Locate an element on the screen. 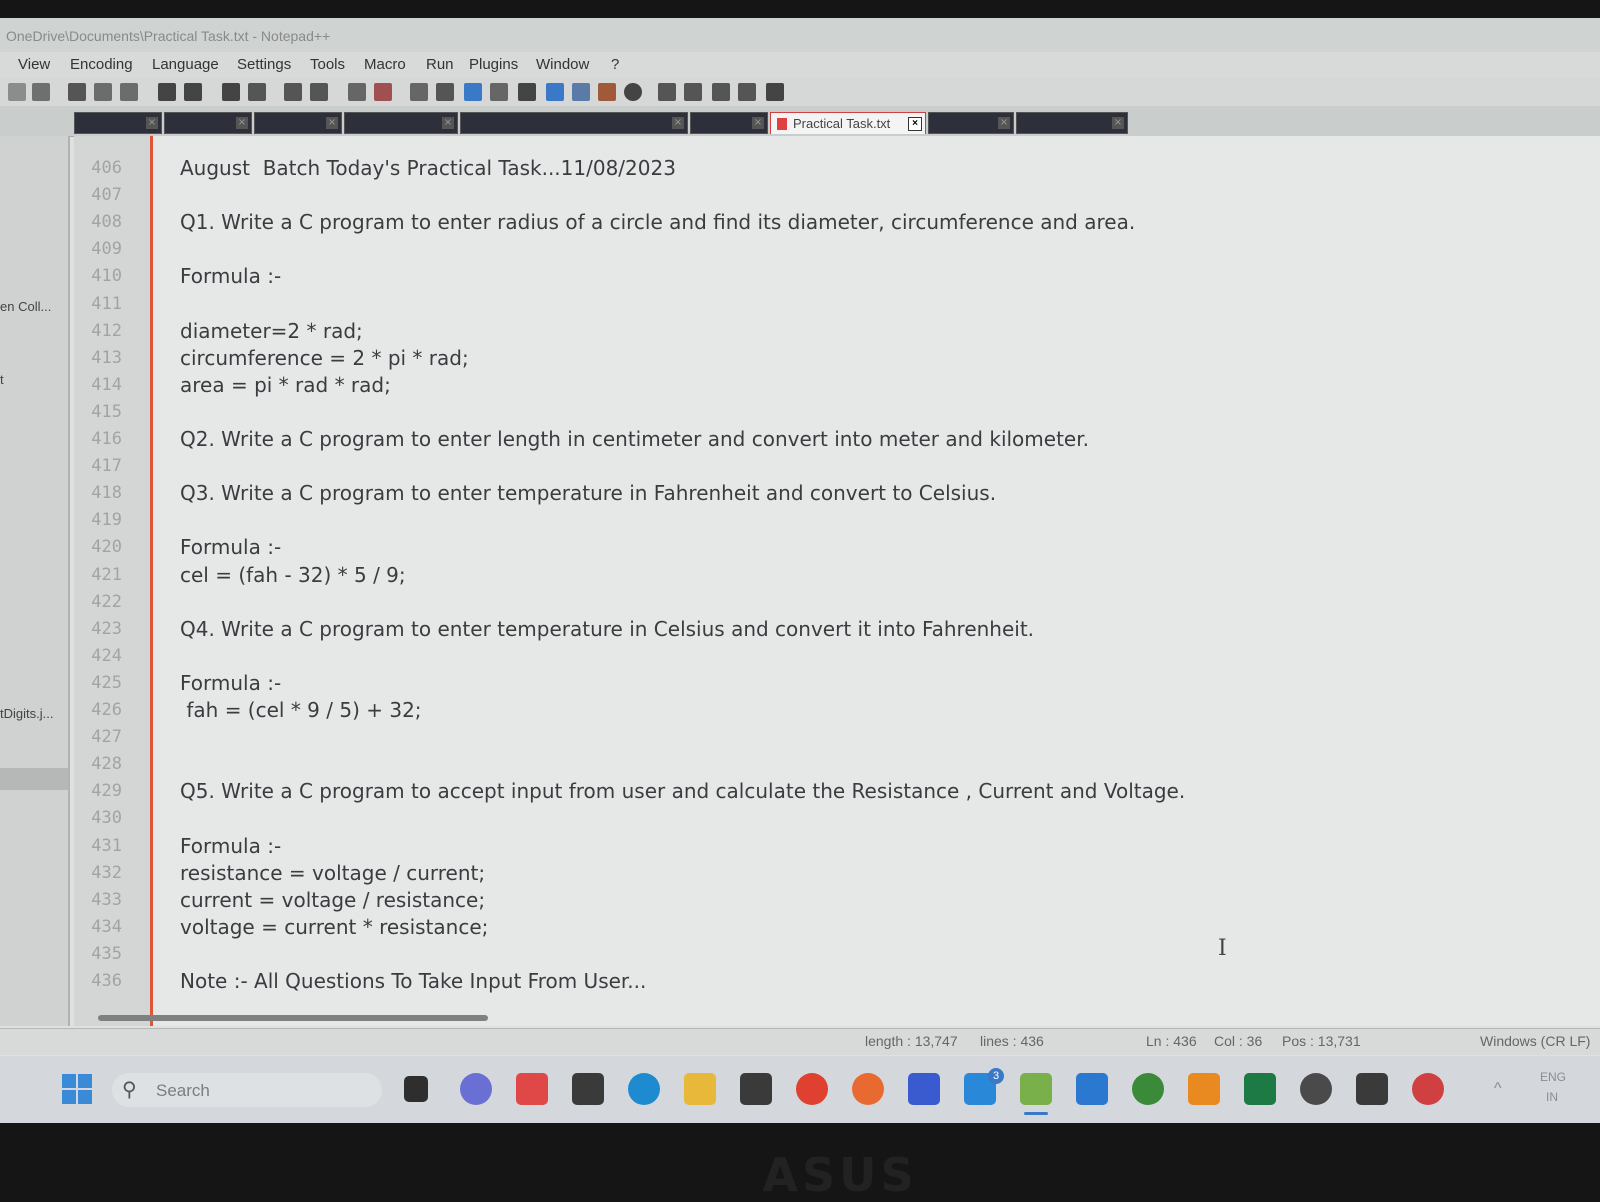  editor-line: cel = (fah - 32) * 5 / 9; is located at coordinates (293, 575).